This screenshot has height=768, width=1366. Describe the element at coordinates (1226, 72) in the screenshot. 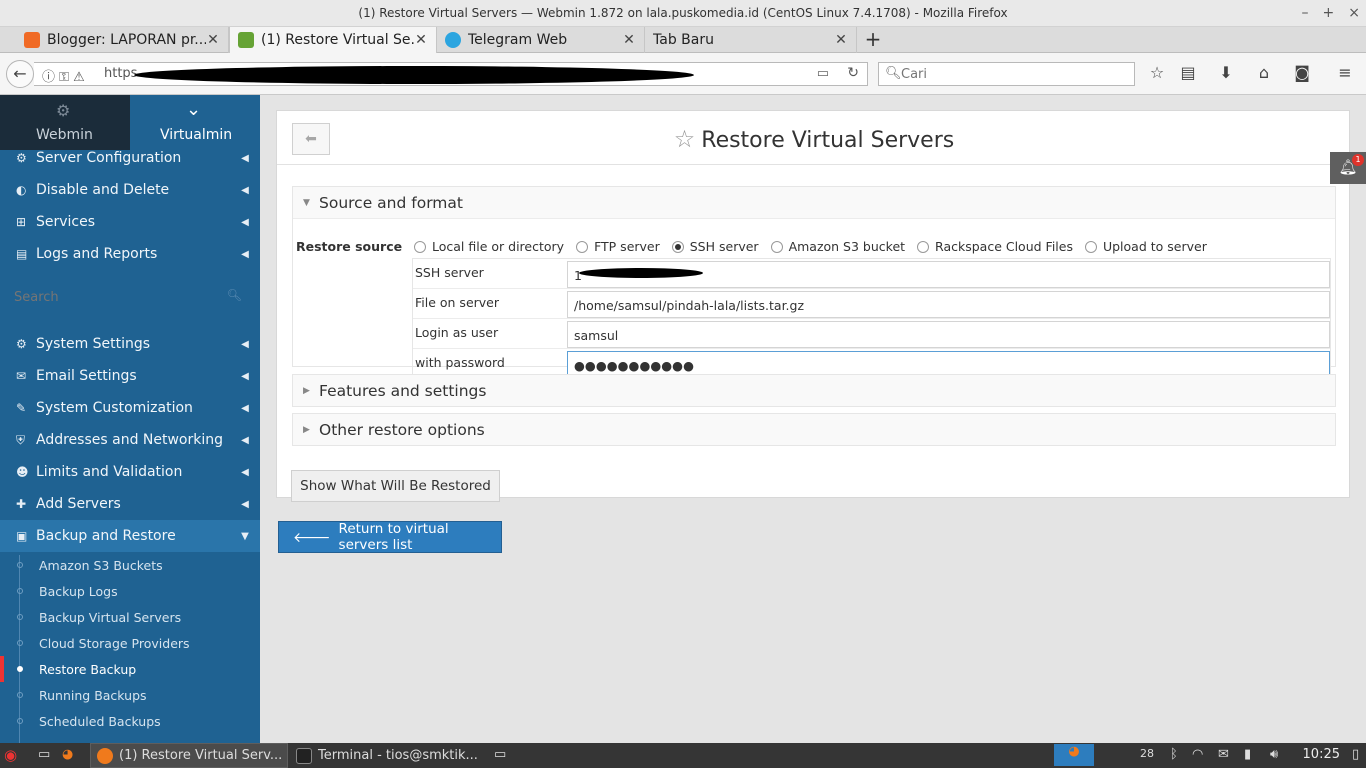

I see `download-icon: ⬇` at that location.